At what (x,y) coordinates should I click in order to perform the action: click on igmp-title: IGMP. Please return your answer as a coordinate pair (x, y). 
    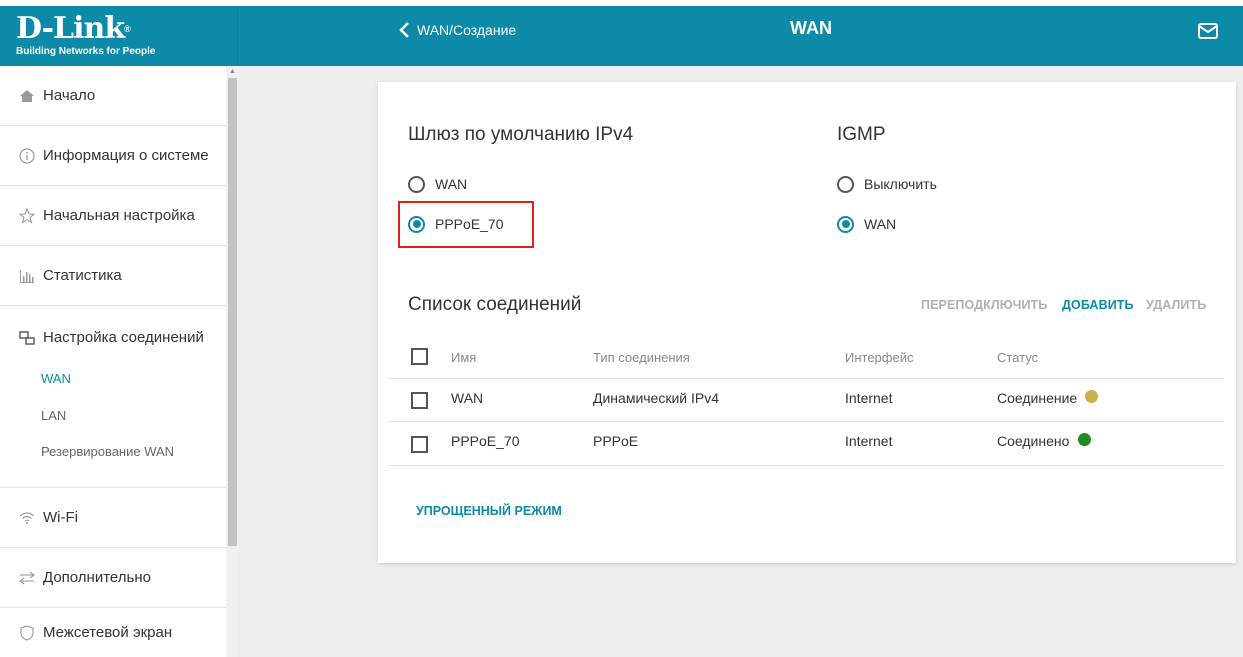
    Looking at the image, I should click on (861, 134).